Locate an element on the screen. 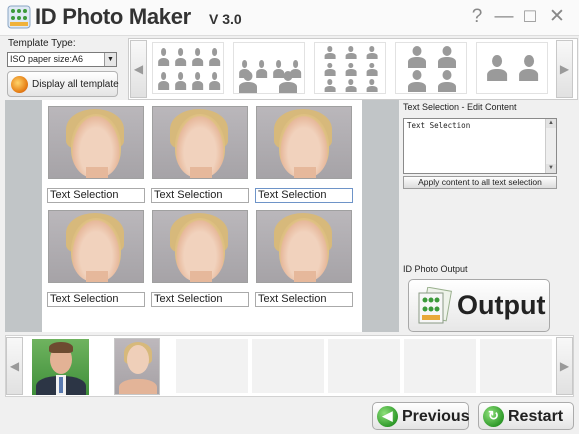  template-type-label: Template Type: is located at coordinates (42, 43).